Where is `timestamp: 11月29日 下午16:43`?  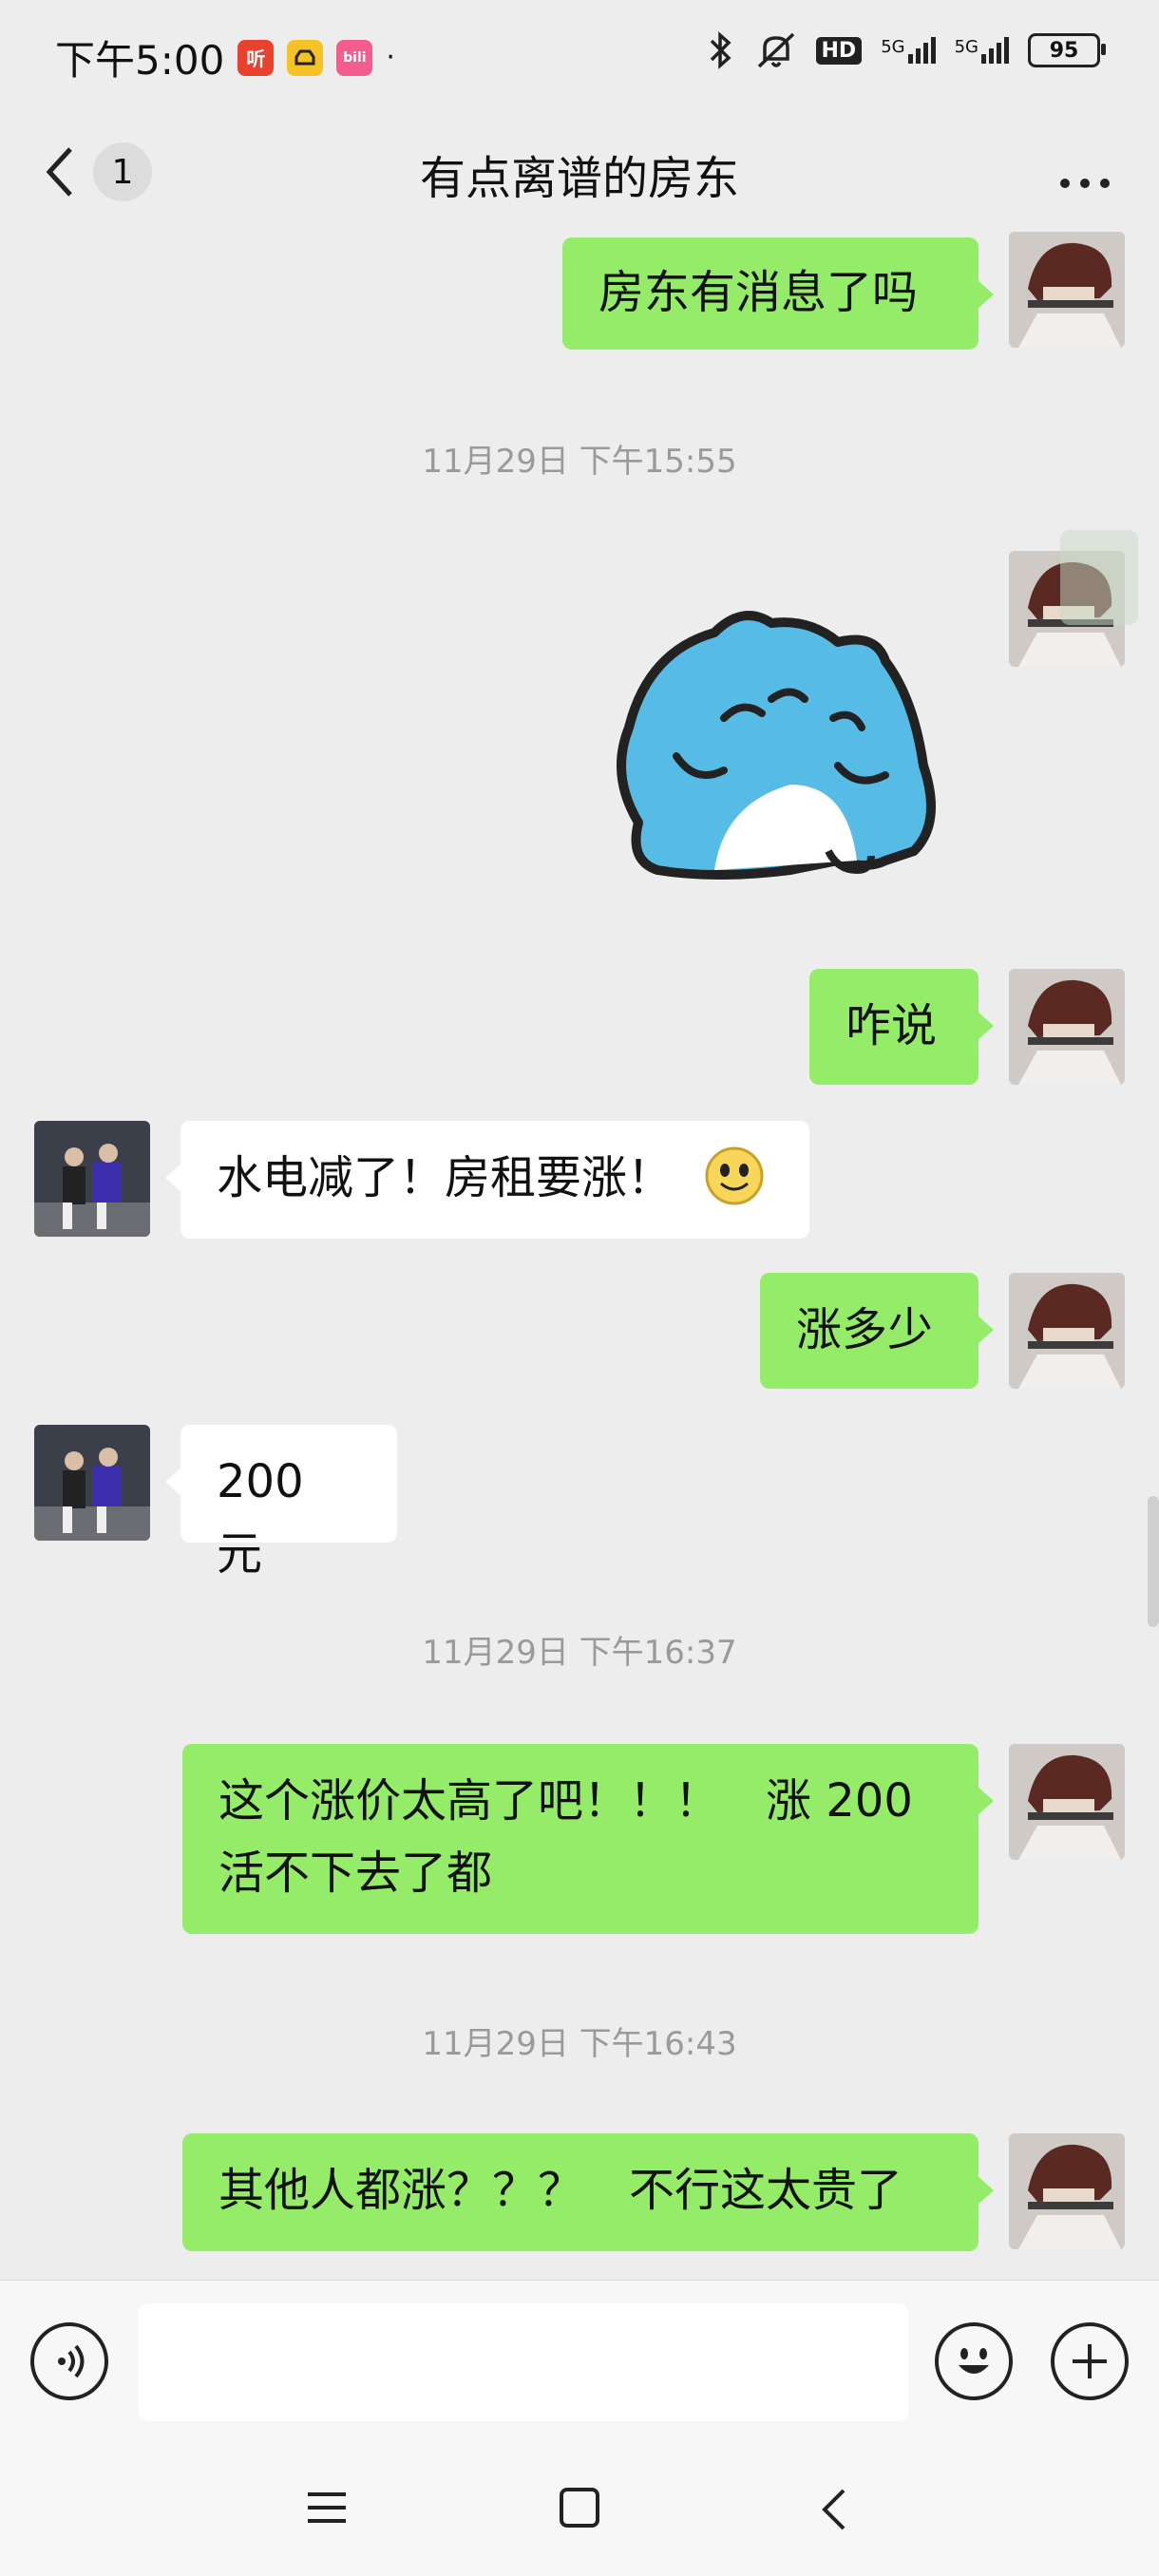
timestamp: 11月29日 下午16:43 is located at coordinates (579, 2044).